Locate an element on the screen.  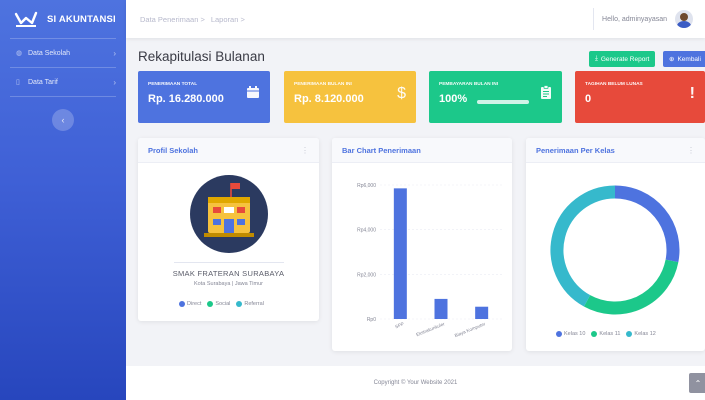
breadcrumb-laporan: Laporan > is located at coordinates (228, 19).